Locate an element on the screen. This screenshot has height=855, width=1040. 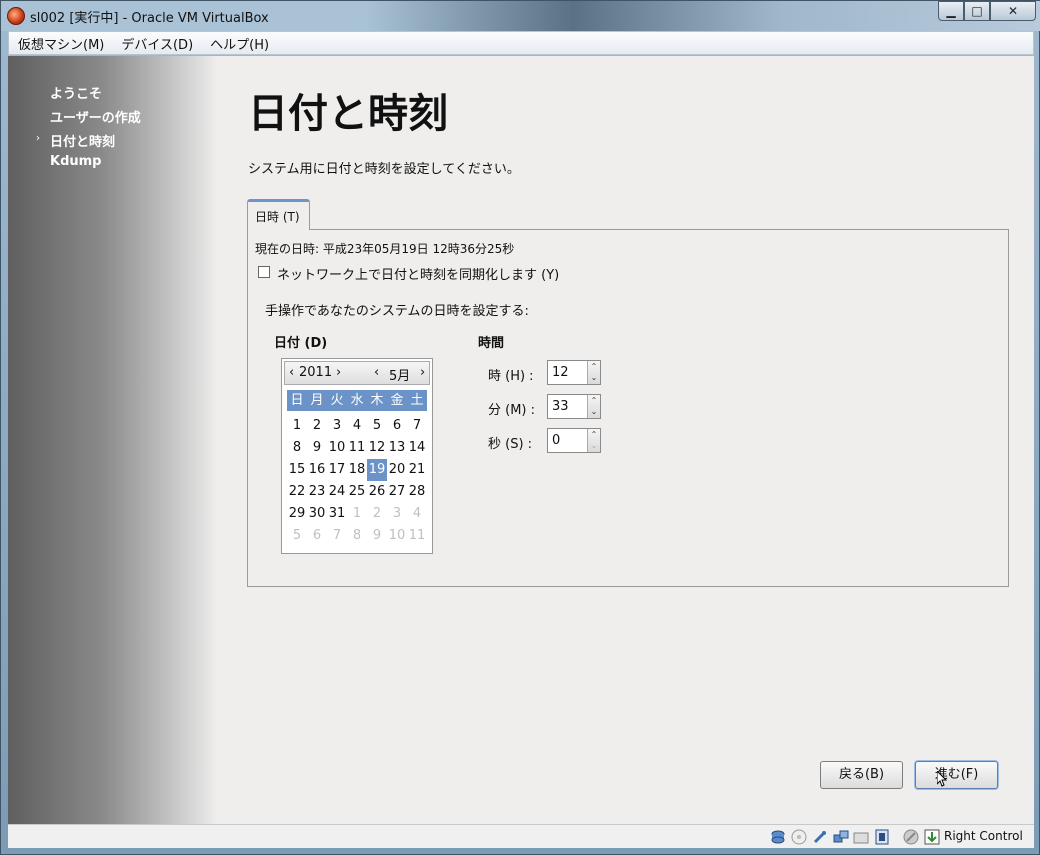
menu-bar: 仮想マシン(M) デバイス(D) ヘルプ(H) is located at coordinates (521, 43).